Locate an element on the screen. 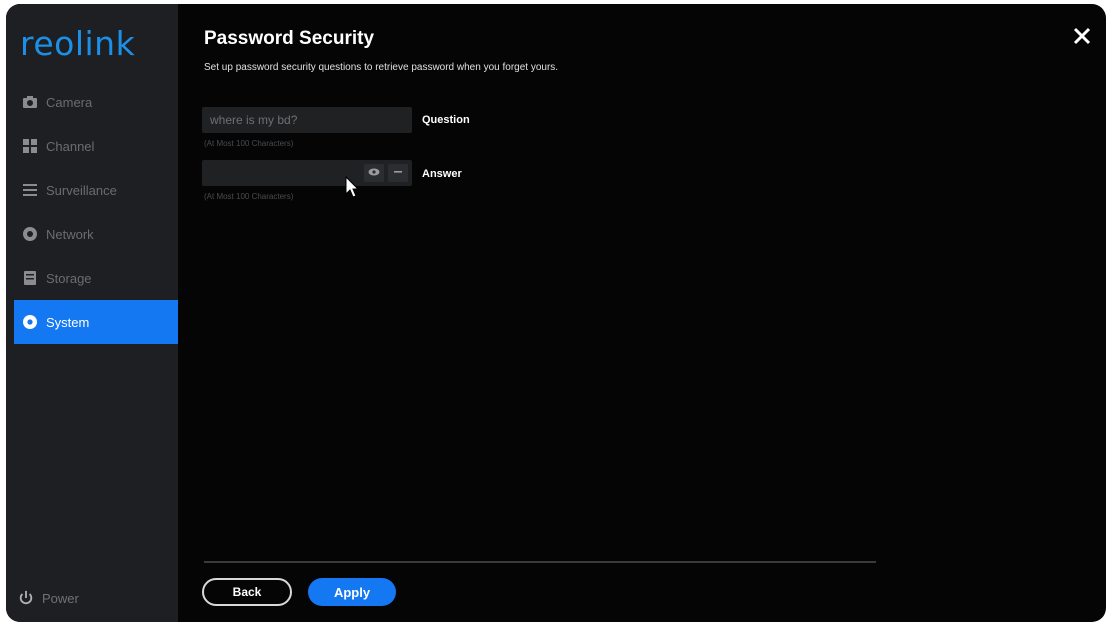  dash-icon is located at coordinates (398, 173).